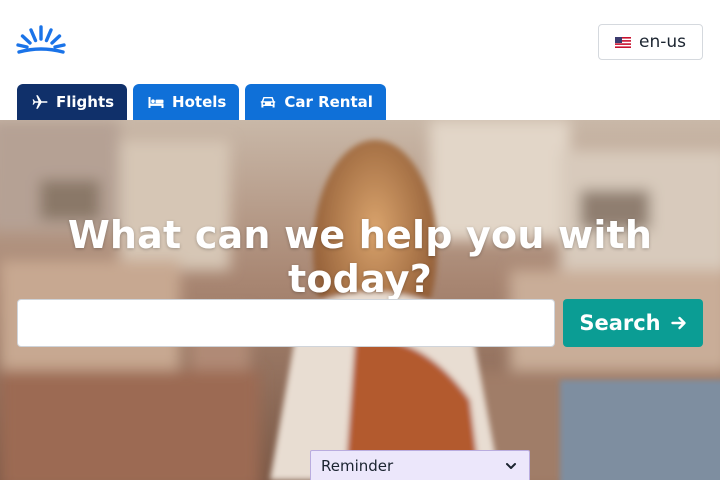  I want to click on tab-flights: Flights, so click(72, 102).